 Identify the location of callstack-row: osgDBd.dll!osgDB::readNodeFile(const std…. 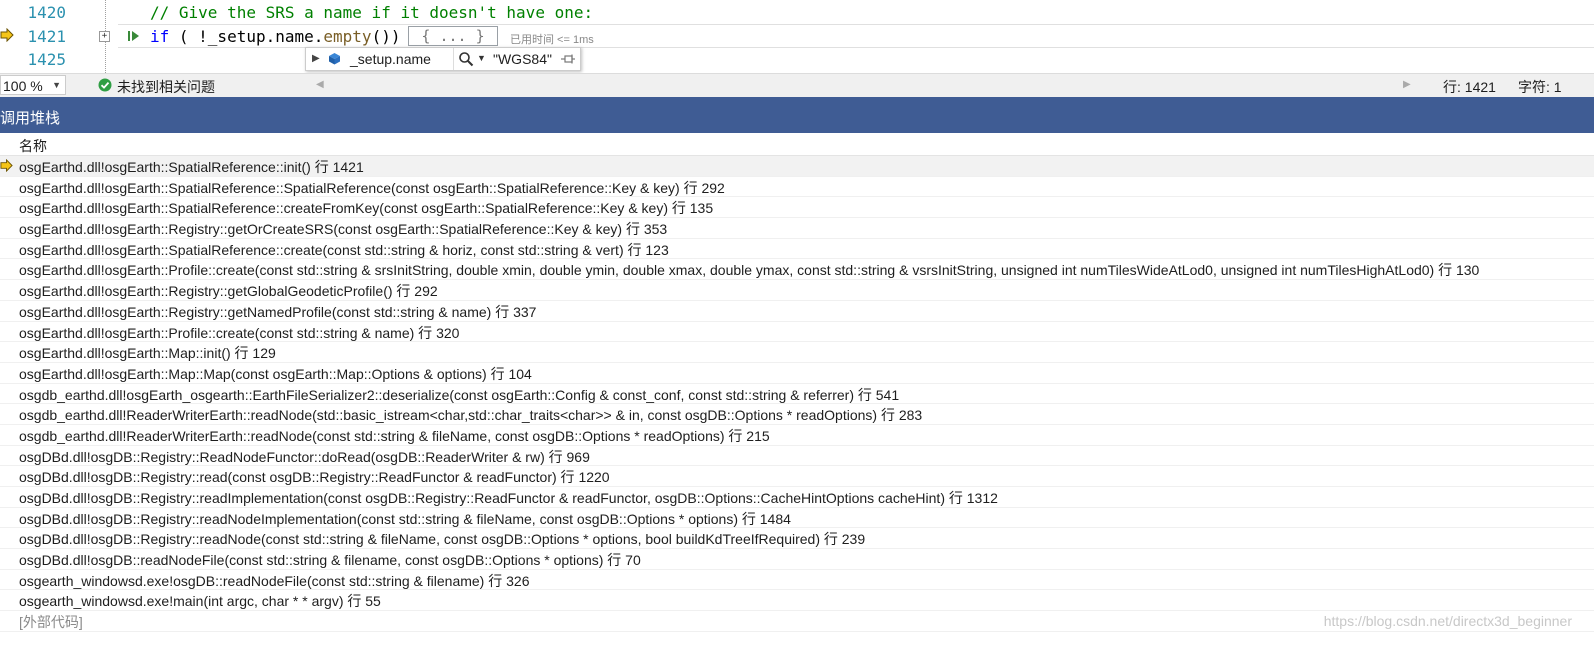
(797, 559).